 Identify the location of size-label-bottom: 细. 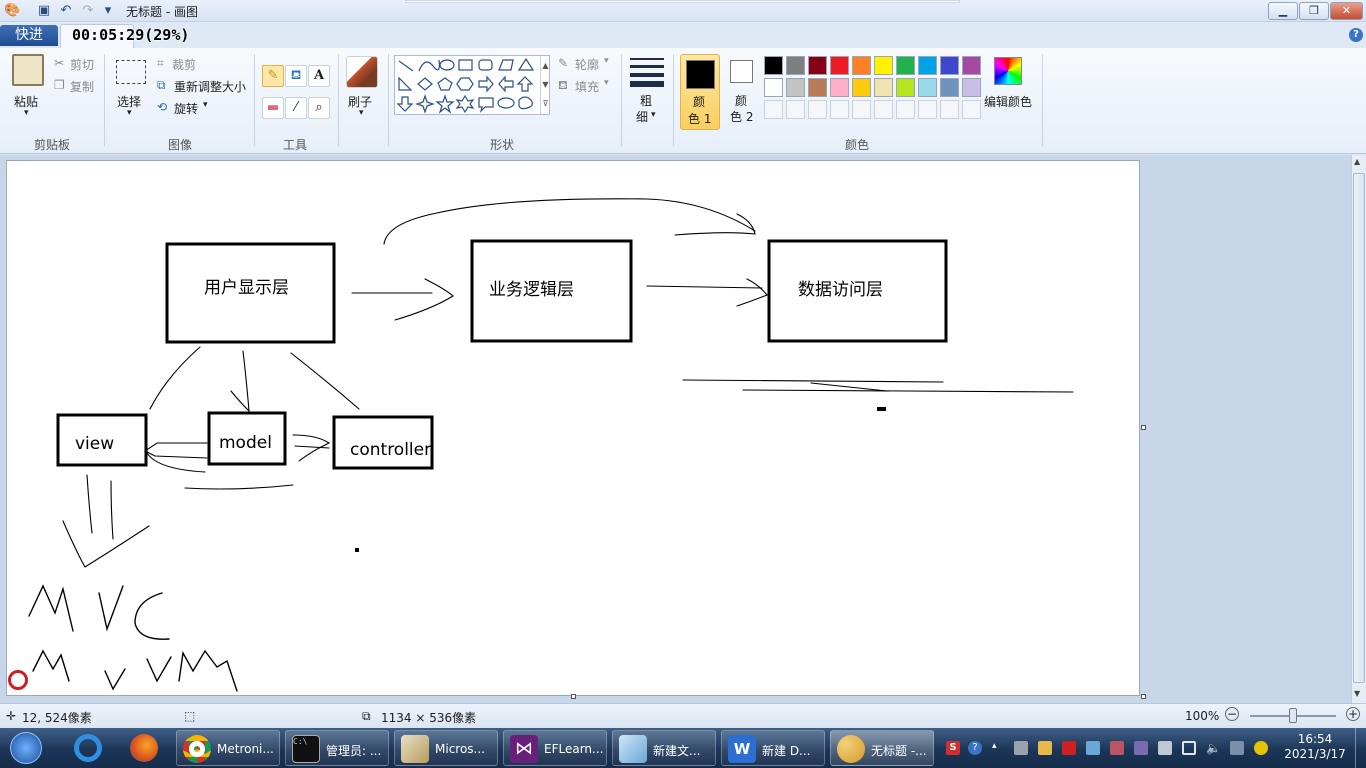
(642, 116).